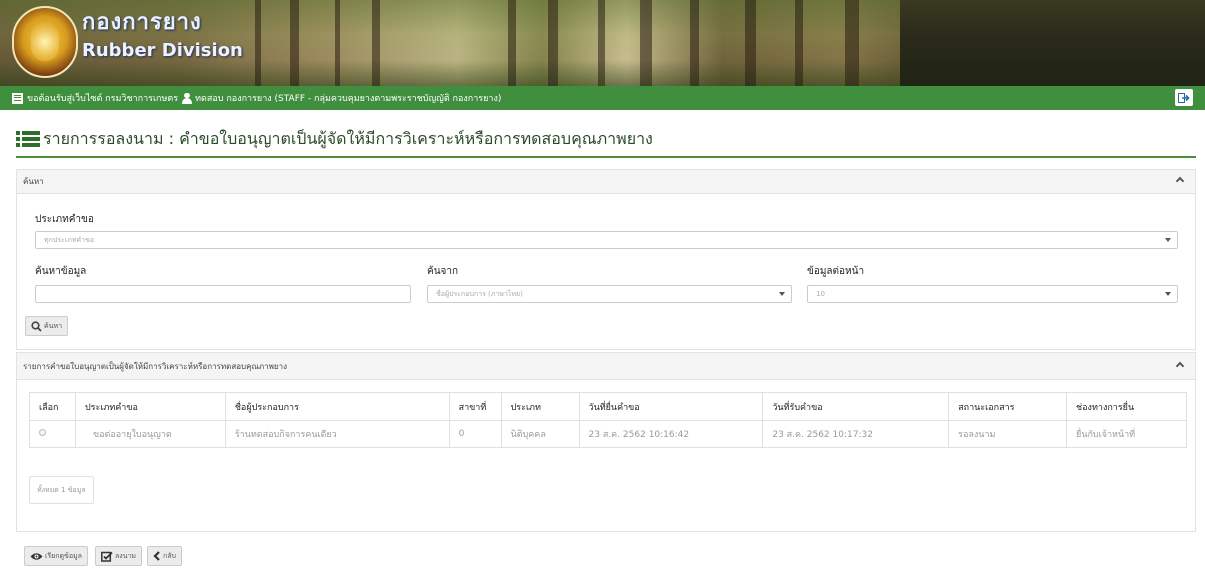 The width and height of the screenshot is (1205, 572). I want to click on logout-icon, so click(1184, 97).